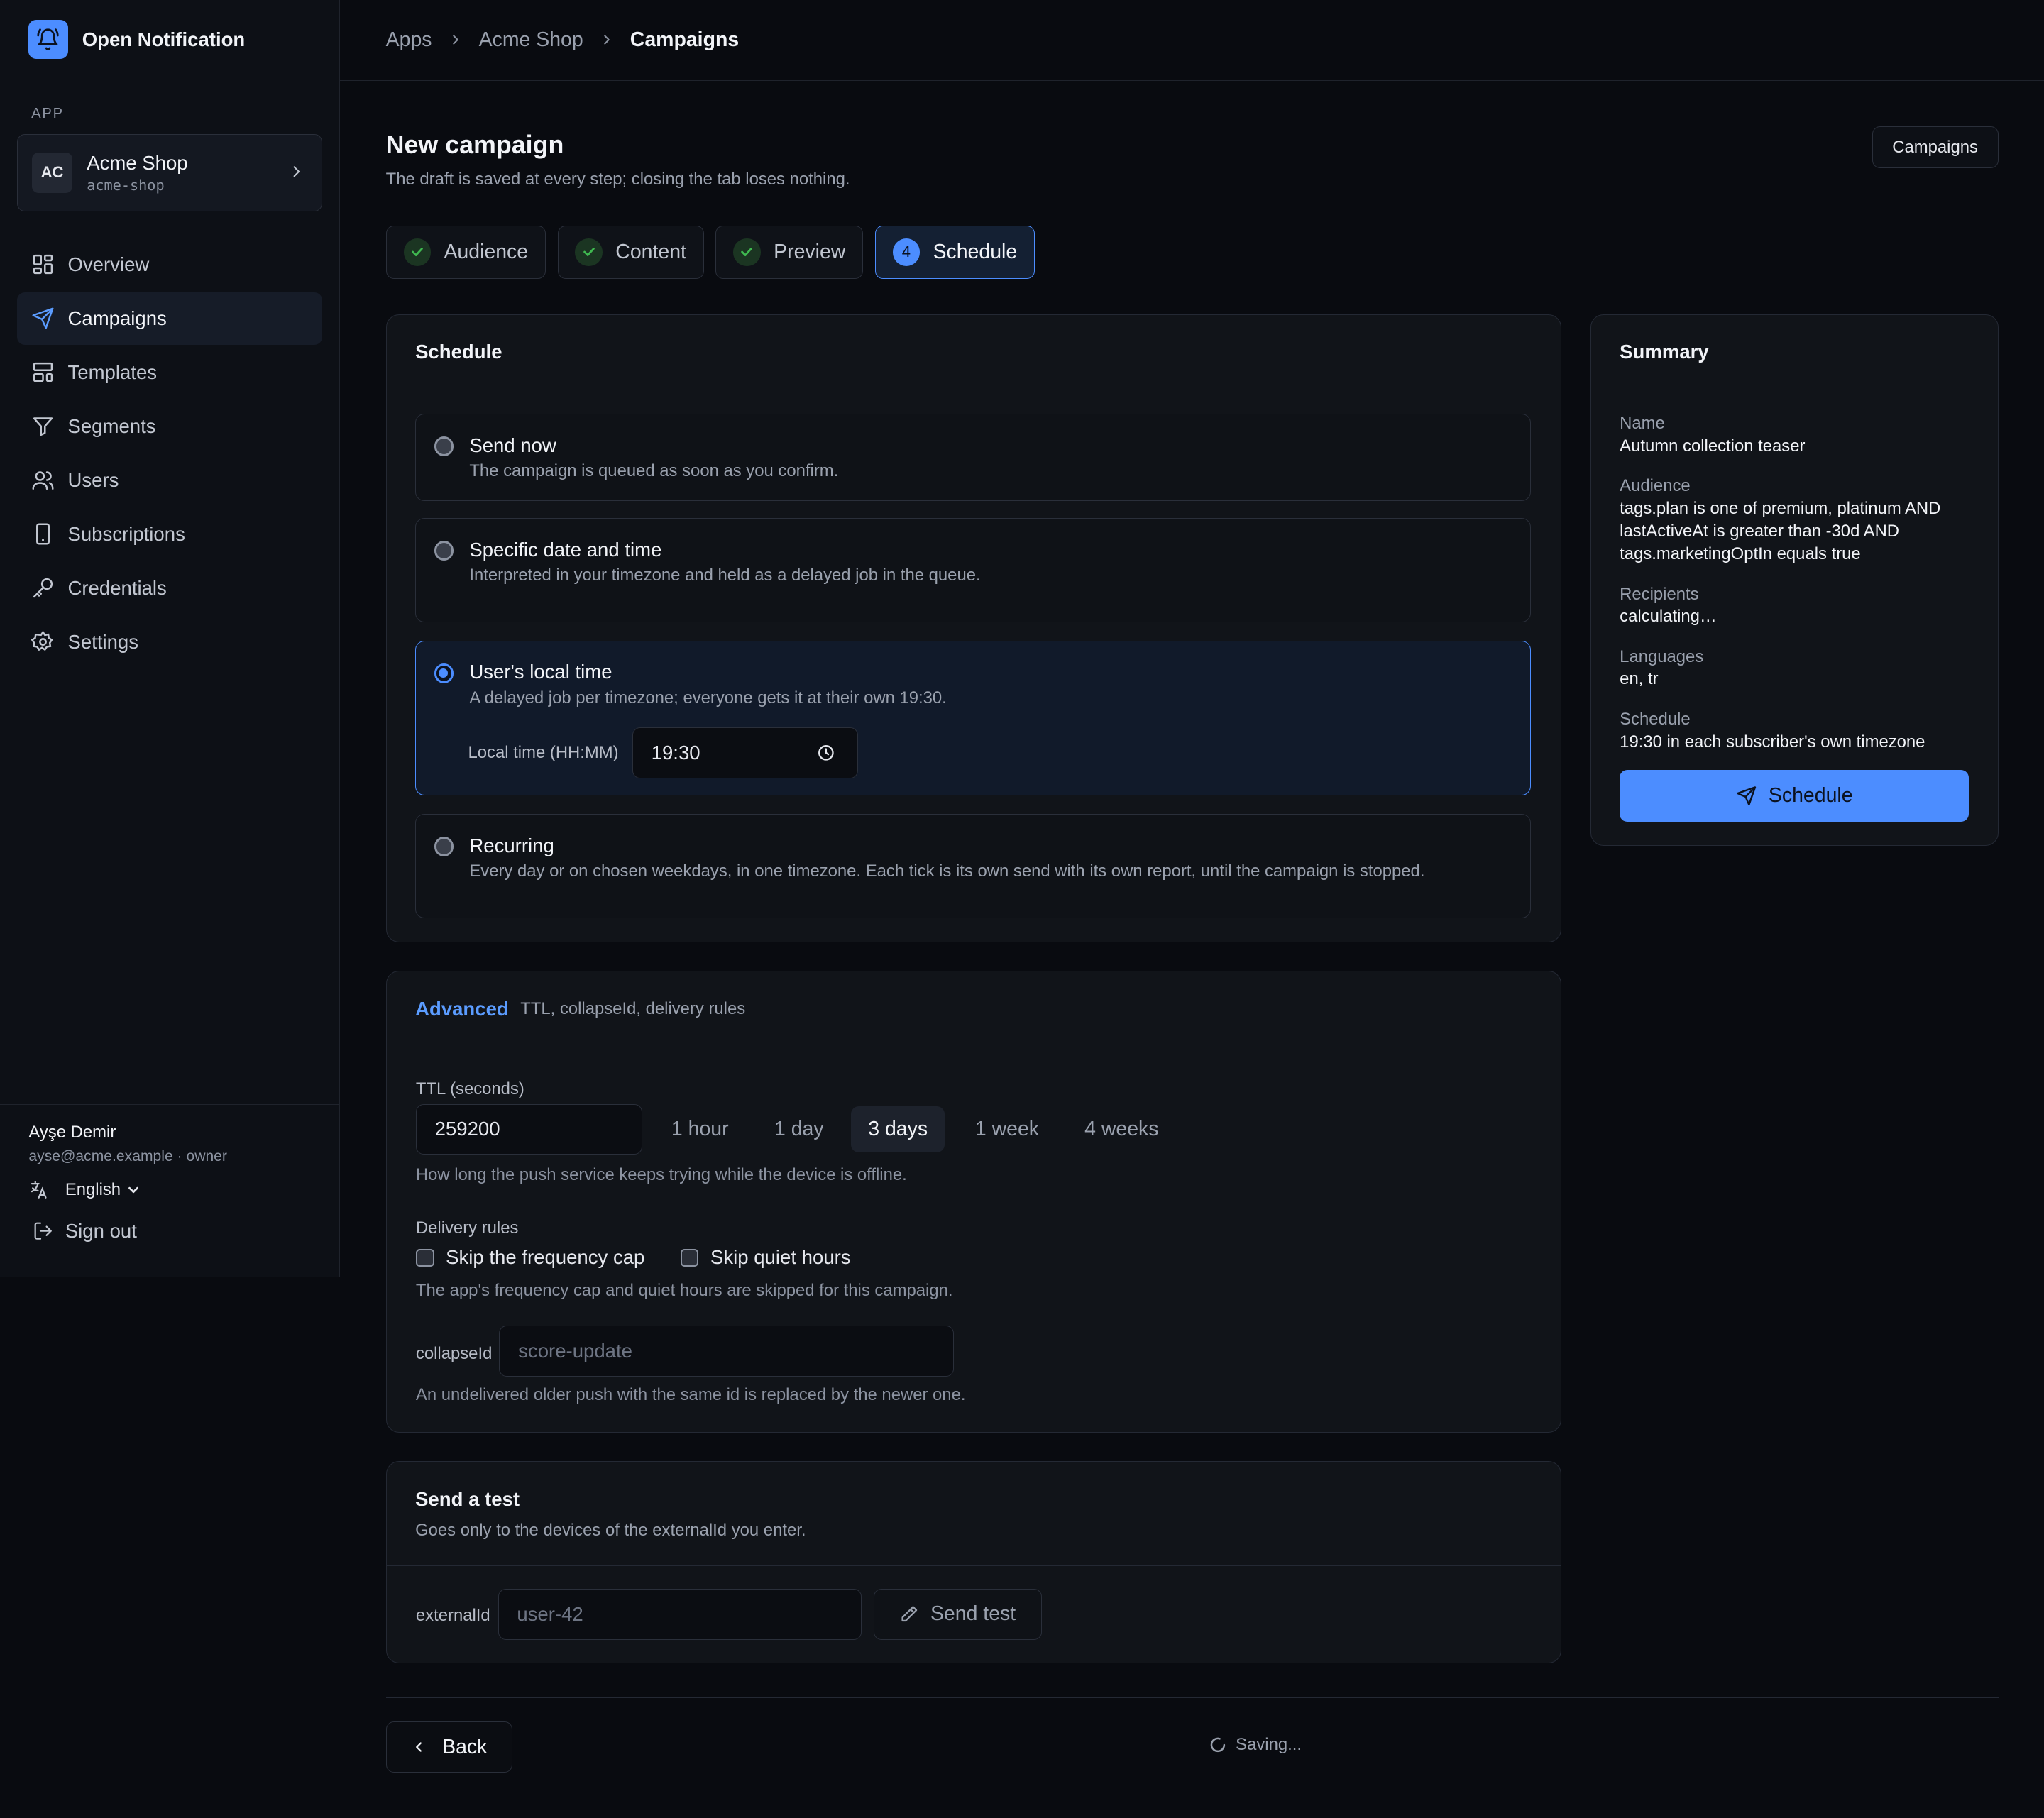  I want to click on summary-title: Summary, so click(1794, 353).